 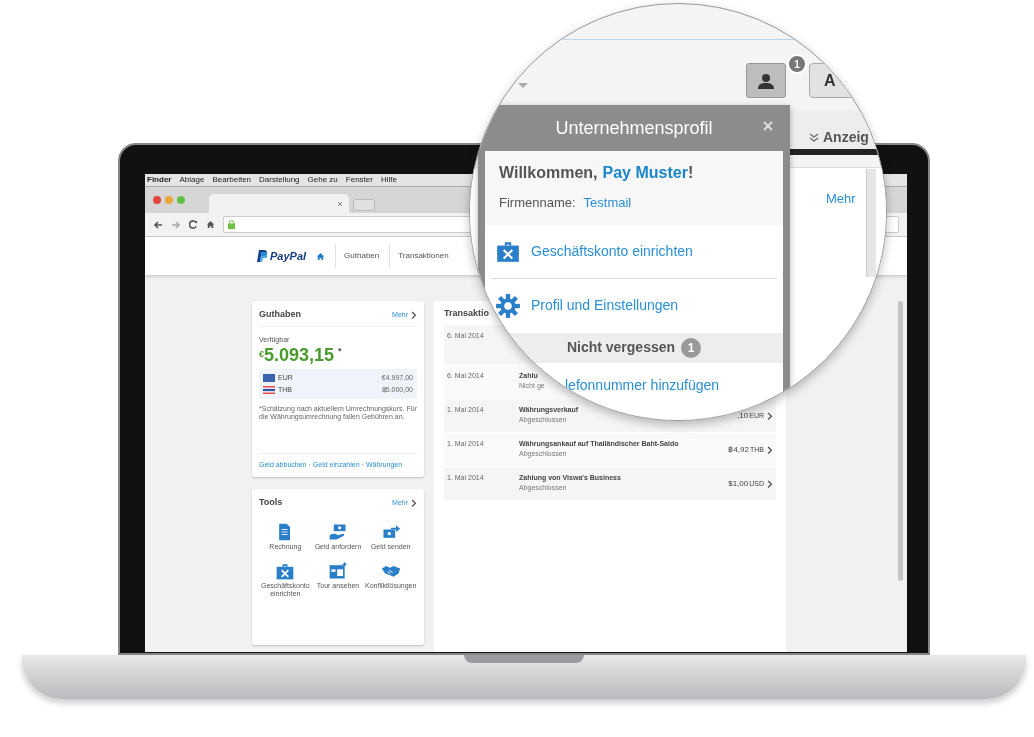 I want to click on currency-symbol: €, so click(x=261, y=354).